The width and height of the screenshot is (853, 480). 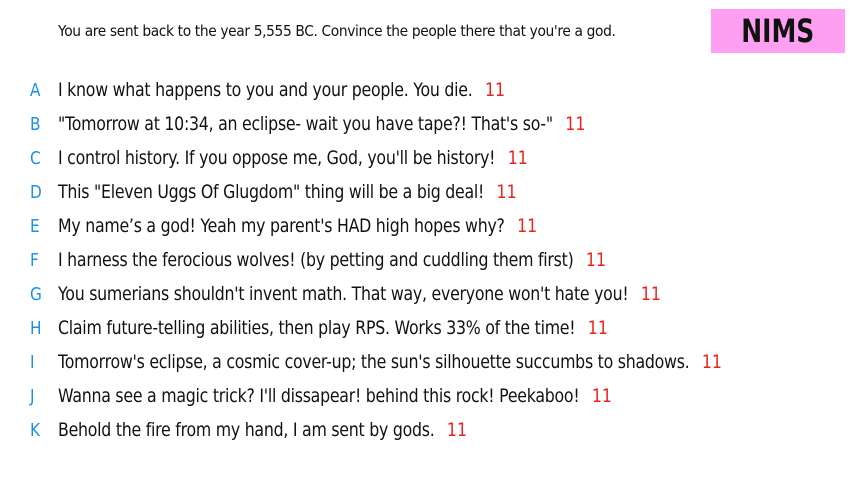 I want to click on answer-letter: F, so click(x=34, y=260).